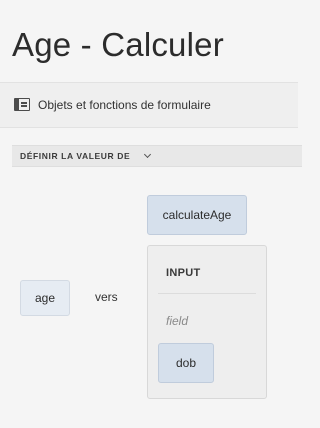 This screenshot has height=428, width=320. Describe the element at coordinates (183, 273) in the screenshot. I see `input-panel-title: INPUT` at that location.